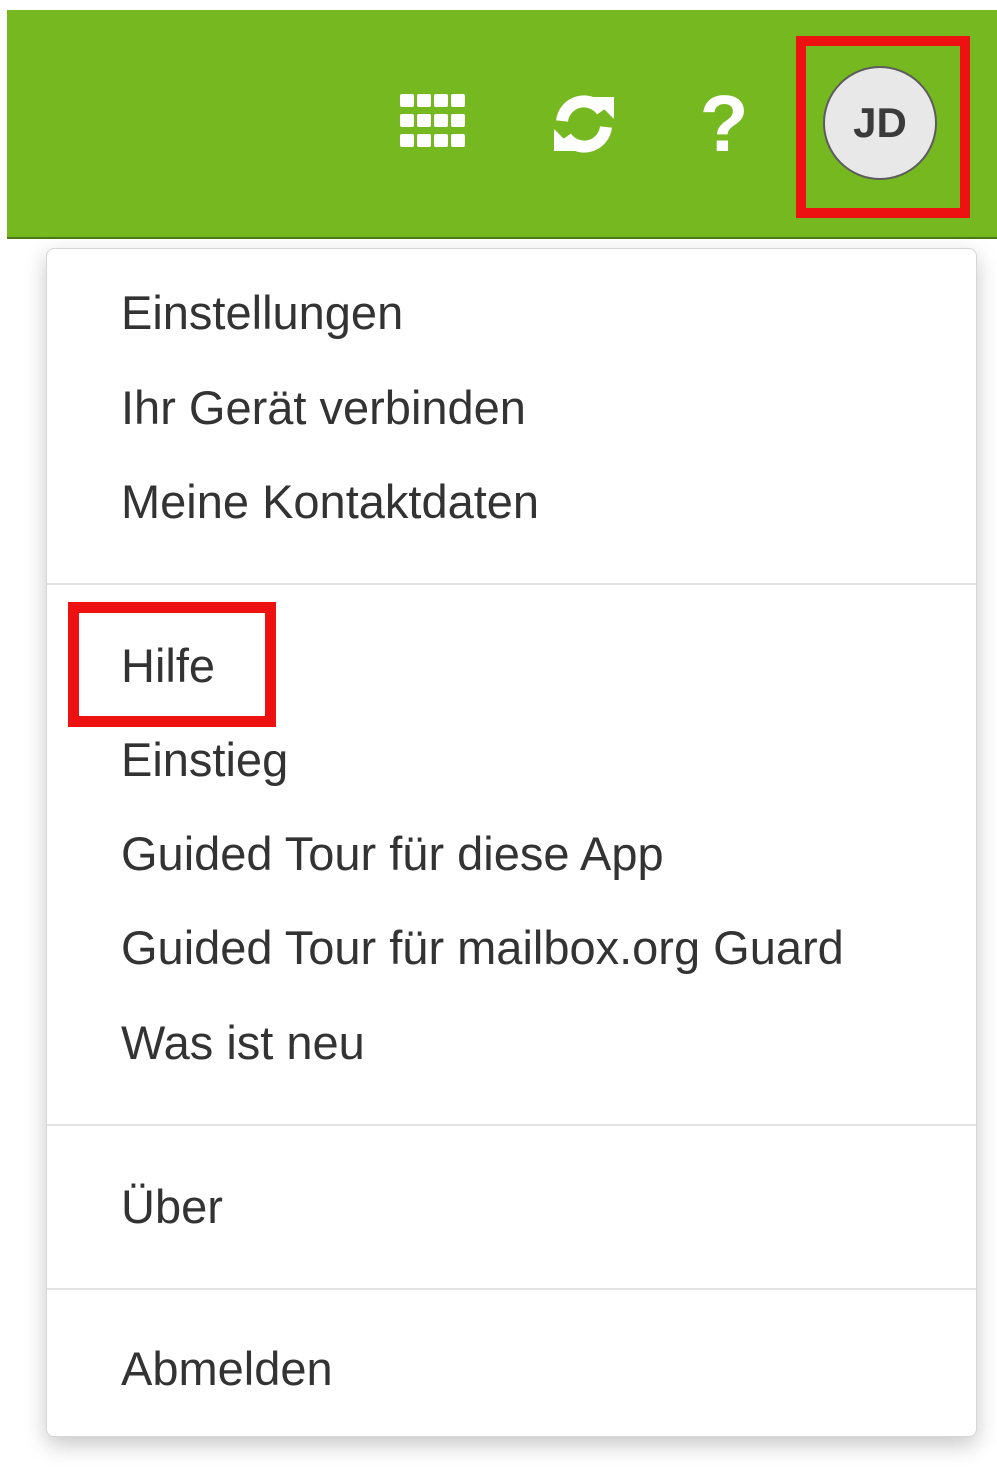 The image size is (997, 1479). Describe the element at coordinates (172, 1207) in the screenshot. I see `menu-item-about: Über` at that location.